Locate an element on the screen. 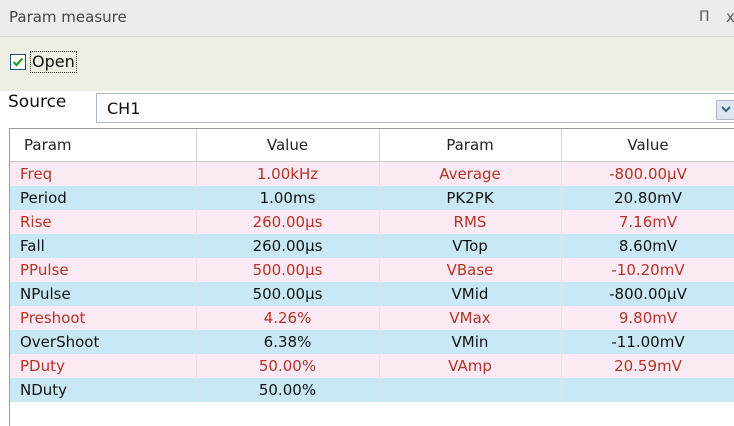 Image resolution: width=734 pixels, height=426 pixels. table-row: NPulse 500.00μs VMid -800.00μV is located at coordinates (372, 294).